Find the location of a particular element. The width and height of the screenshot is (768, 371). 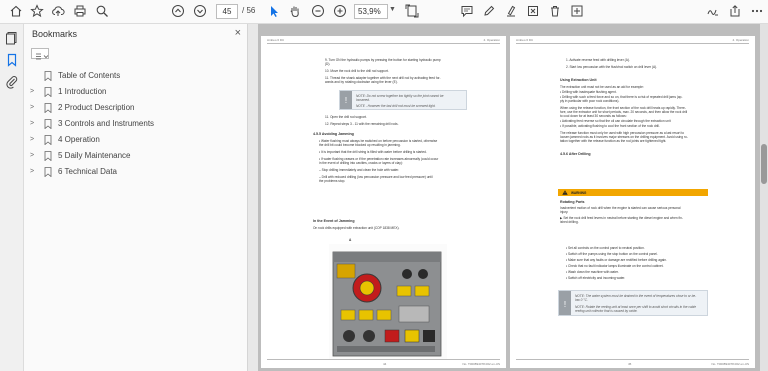

sign-icon is located at coordinates (713, 11).